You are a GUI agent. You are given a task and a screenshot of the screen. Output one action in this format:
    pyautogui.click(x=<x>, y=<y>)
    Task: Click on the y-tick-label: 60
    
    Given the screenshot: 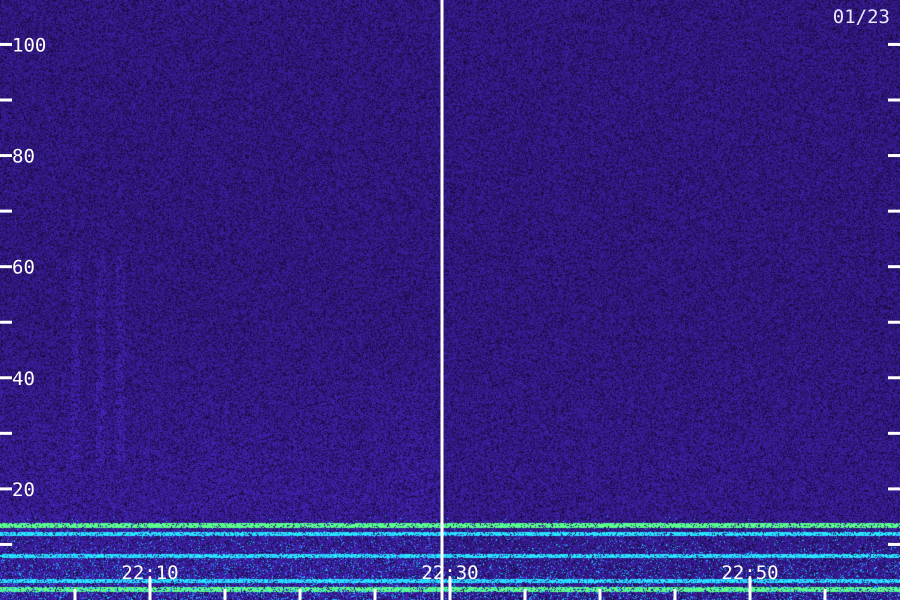 What is the action you would take?
    pyautogui.click(x=23, y=268)
    